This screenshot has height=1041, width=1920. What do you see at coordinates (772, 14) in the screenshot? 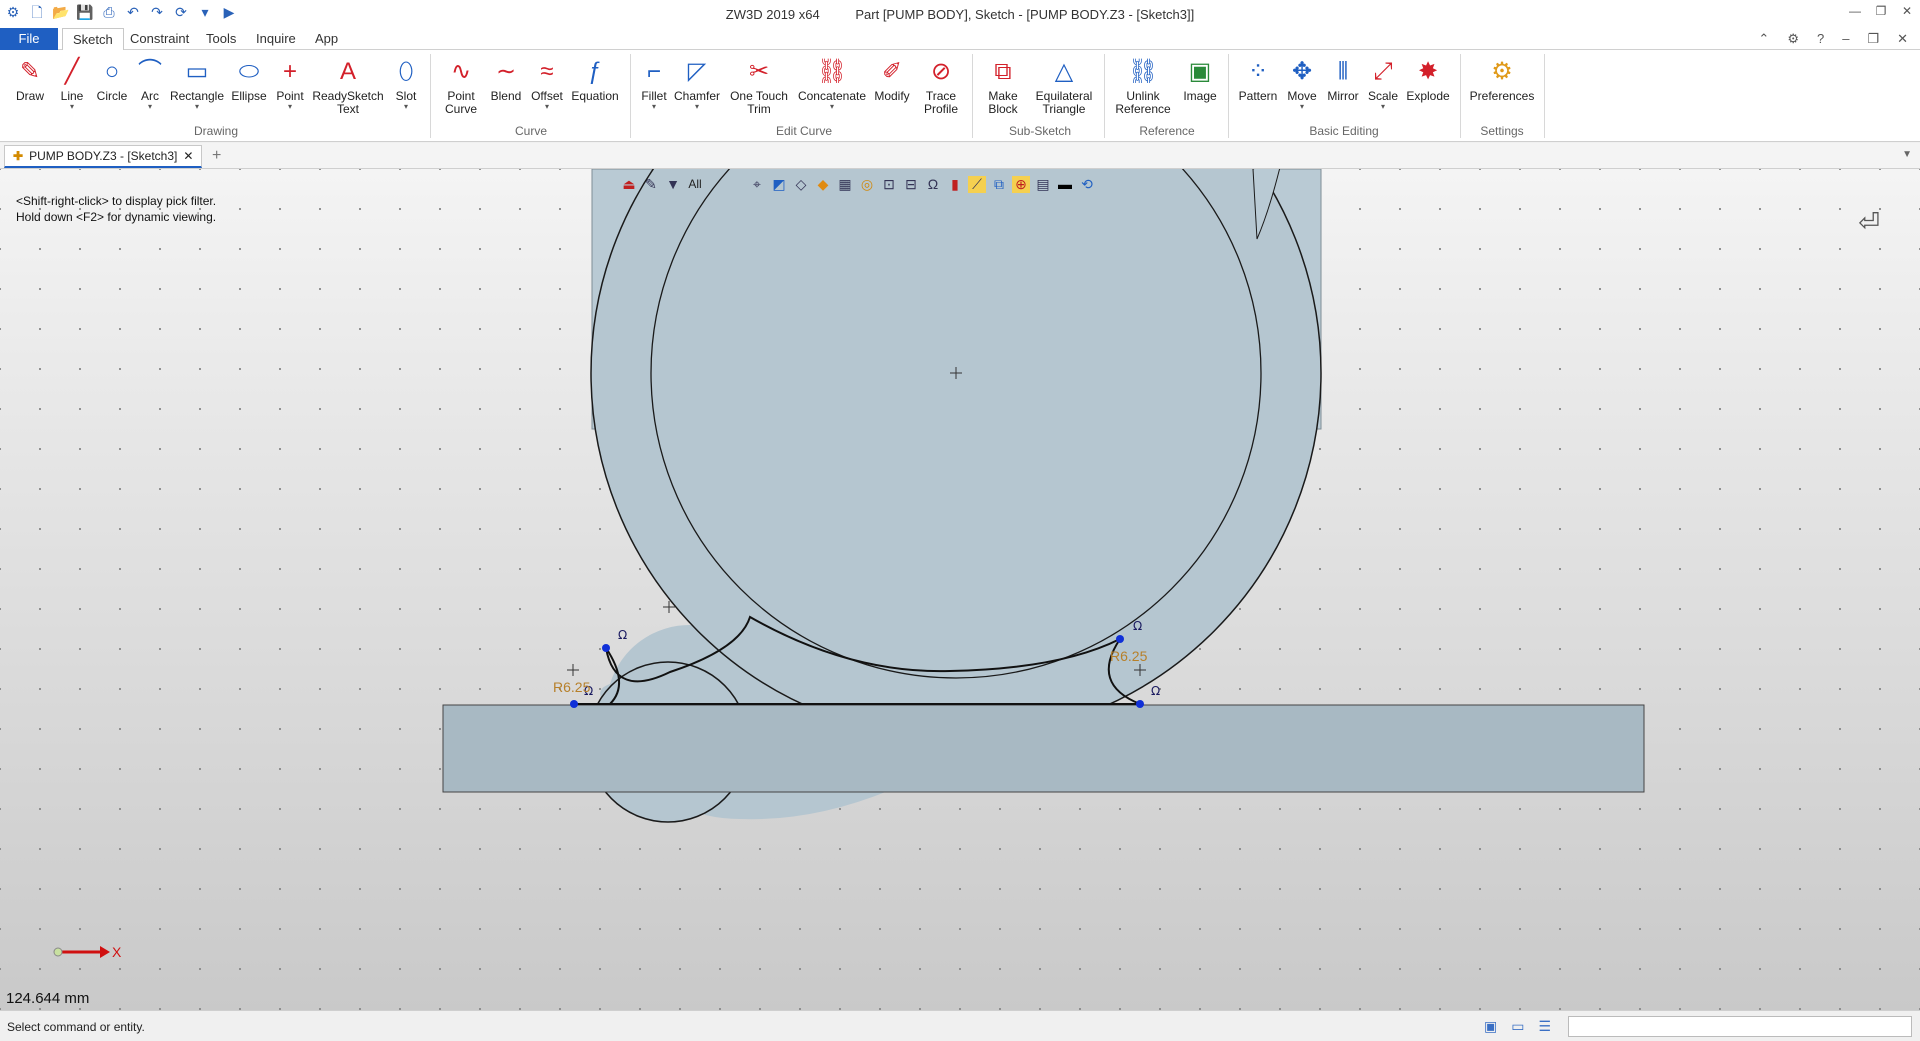
I see `app-name: ZW3D 2019 x64` at bounding box center [772, 14].